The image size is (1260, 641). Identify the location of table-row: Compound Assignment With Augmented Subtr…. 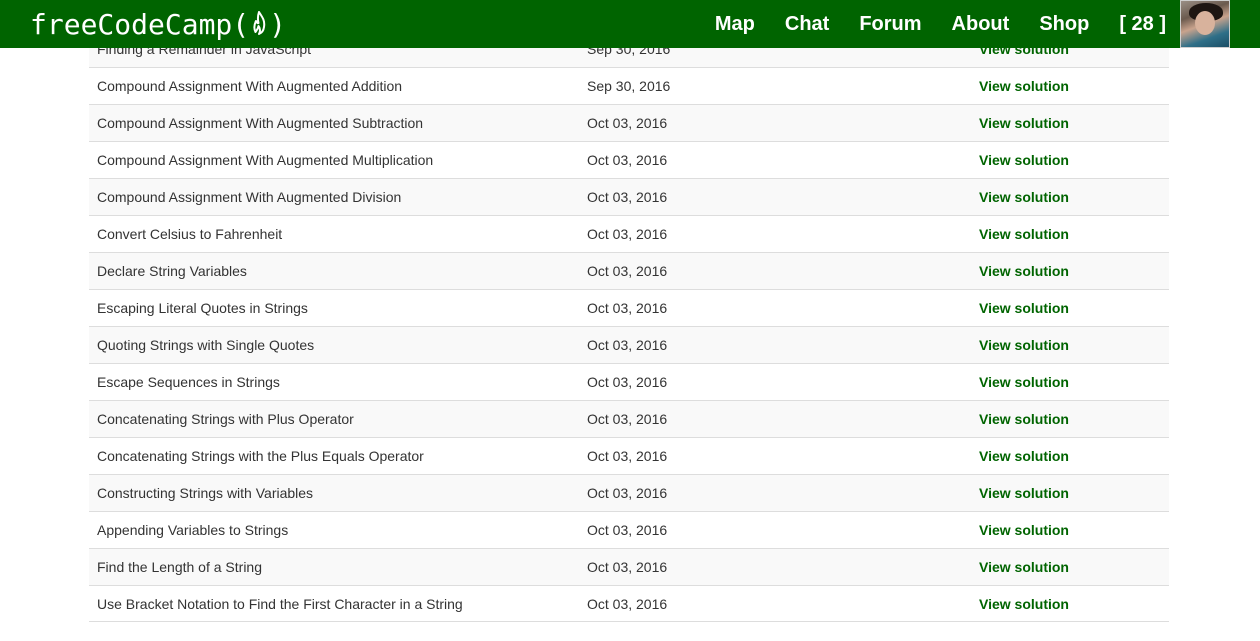
(629, 122).